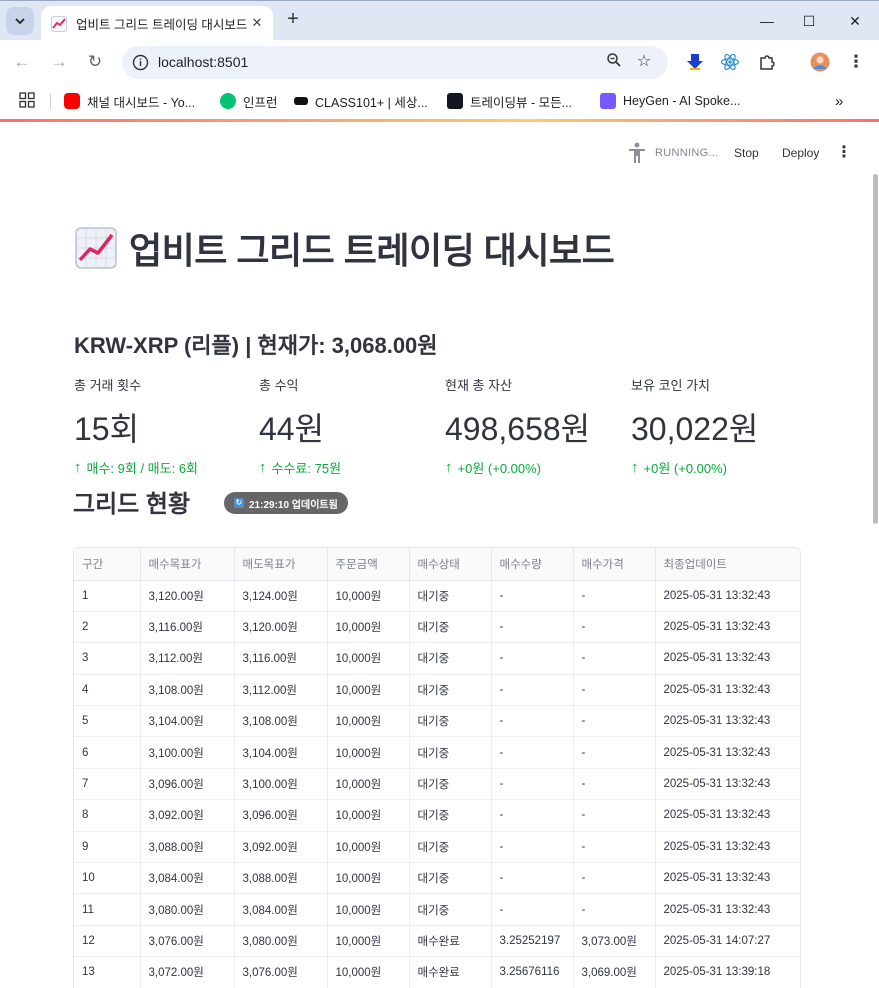 The width and height of the screenshot is (879, 988). I want to click on table-cell: 3,112.00원, so click(187, 658).